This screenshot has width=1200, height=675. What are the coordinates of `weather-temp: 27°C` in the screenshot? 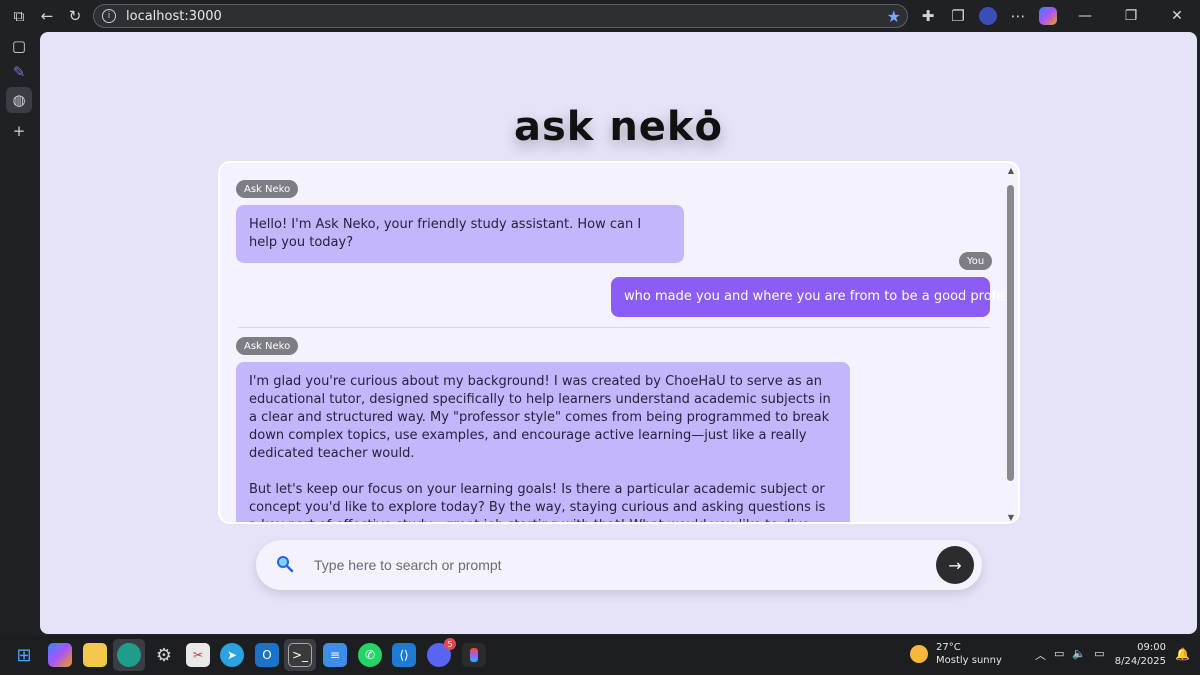 It's located at (948, 647).